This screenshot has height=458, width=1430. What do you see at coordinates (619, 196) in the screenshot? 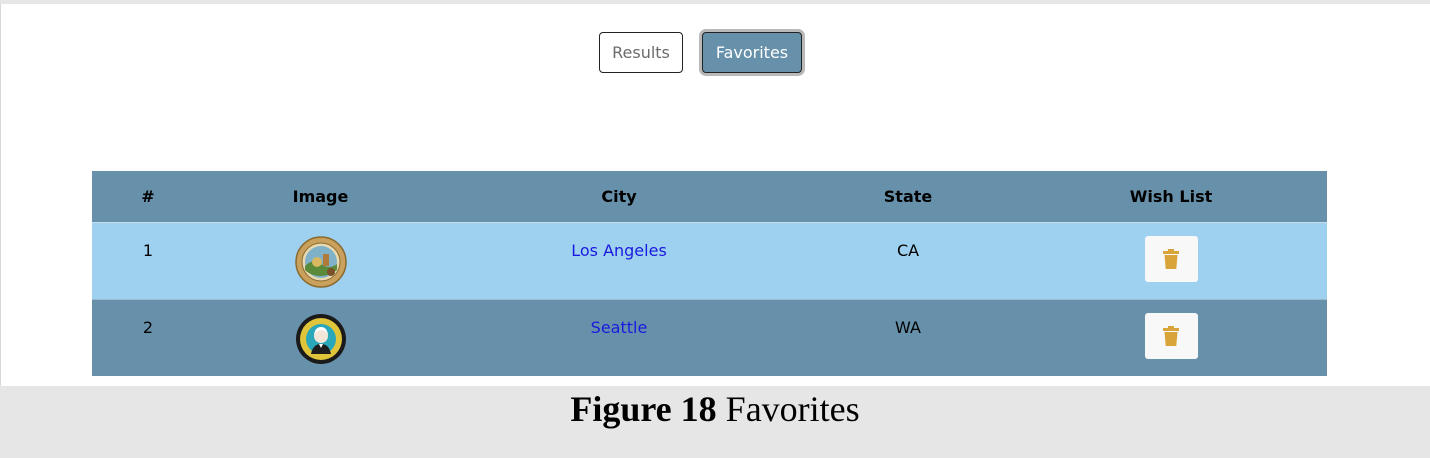
I see `header-city: City` at bounding box center [619, 196].